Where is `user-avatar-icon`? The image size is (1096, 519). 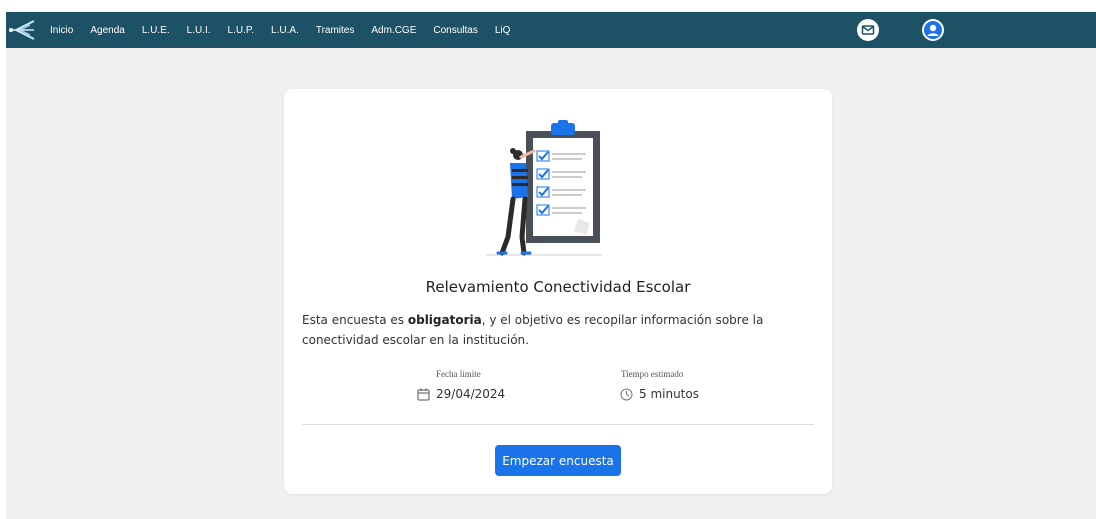 user-avatar-icon is located at coordinates (933, 30).